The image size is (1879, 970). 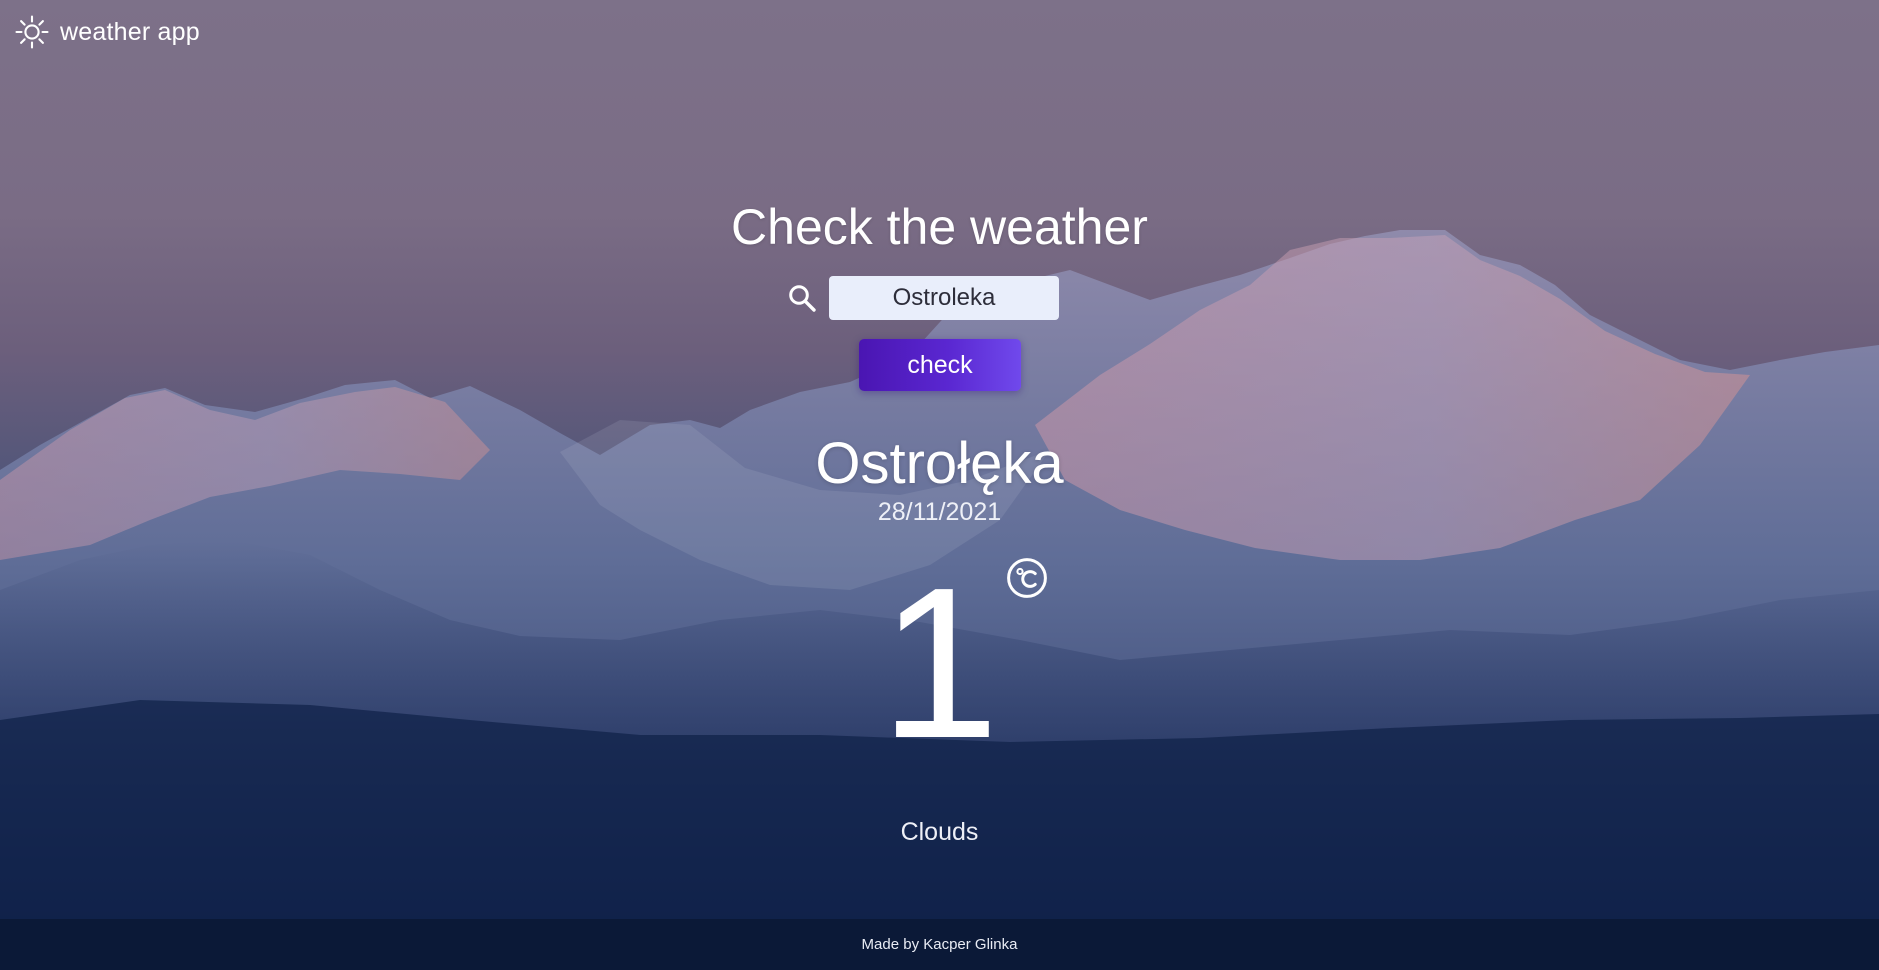 What do you see at coordinates (32, 32) in the screenshot?
I see `sun-icon` at bounding box center [32, 32].